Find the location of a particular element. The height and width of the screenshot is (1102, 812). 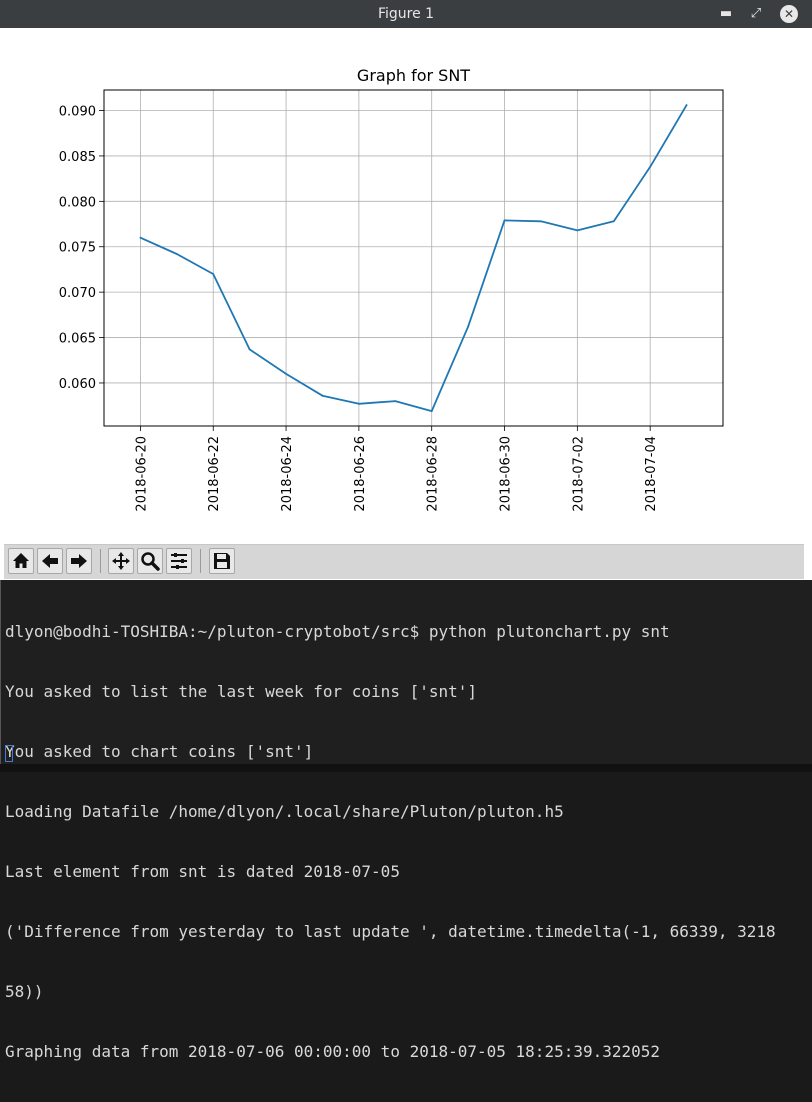

x-tick-label: 2018-06-24 is located at coordinates (287, 474).